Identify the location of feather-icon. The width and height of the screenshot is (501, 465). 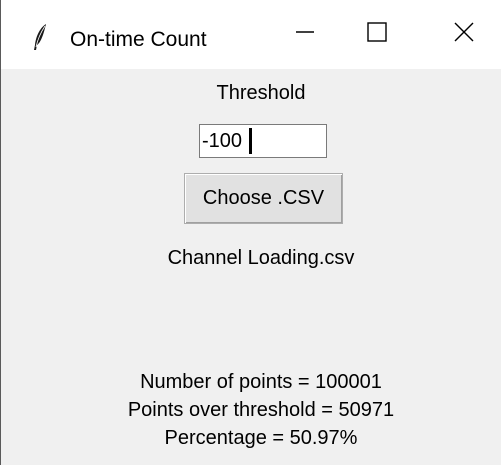
(40, 37).